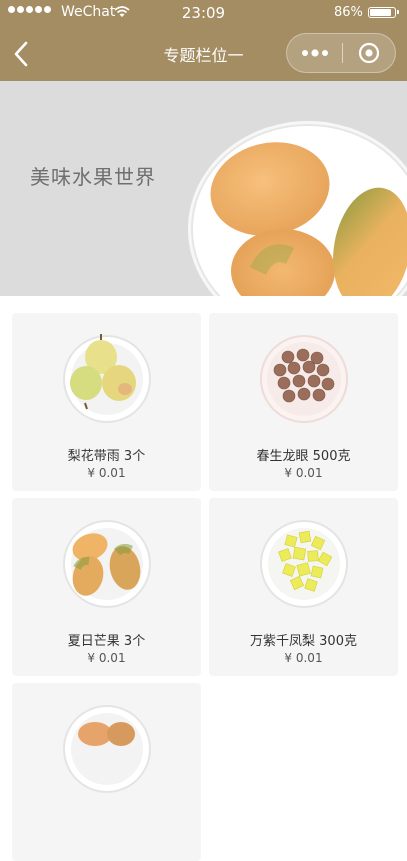  I want to click on pear-plate-icon, so click(107, 378).